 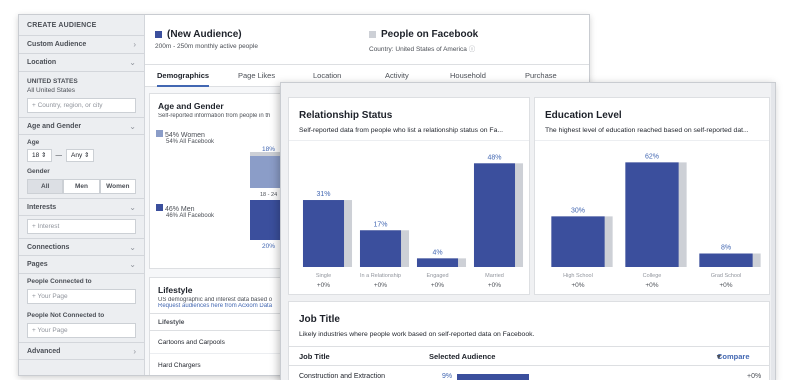 What do you see at coordinates (204, 34) in the screenshot?
I see `audience-title: (New Audience)` at bounding box center [204, 34].